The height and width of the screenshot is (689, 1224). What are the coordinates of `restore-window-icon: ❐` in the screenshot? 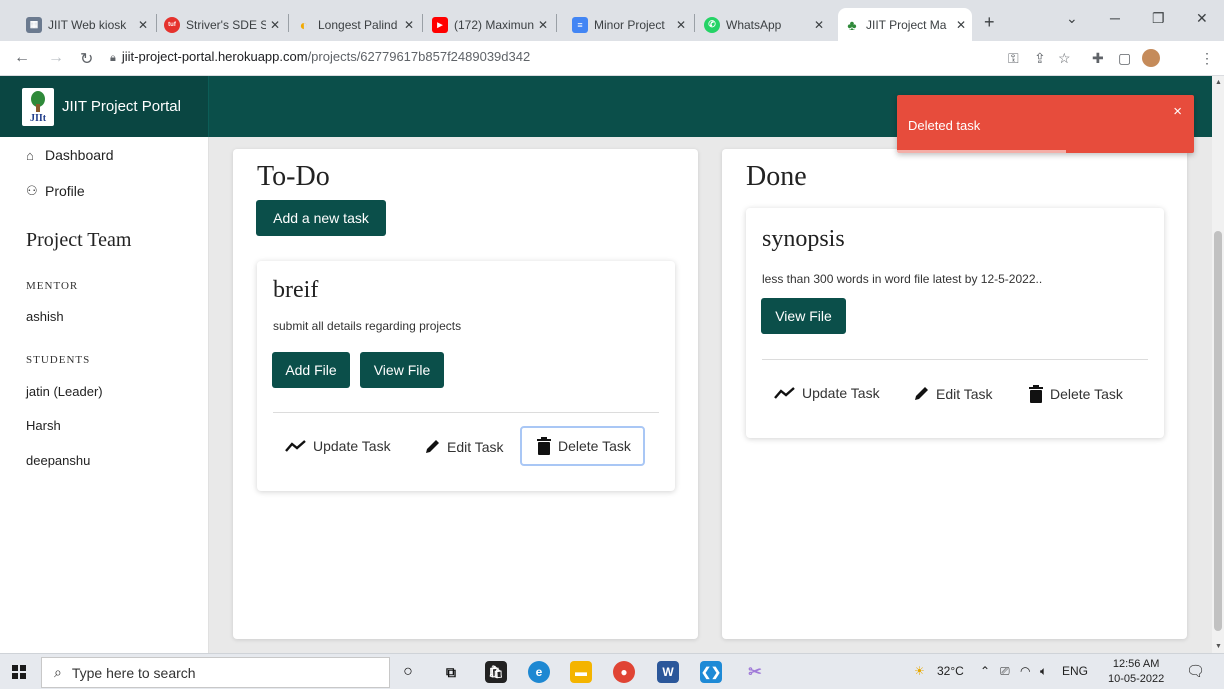 It's located at (1158, 18).